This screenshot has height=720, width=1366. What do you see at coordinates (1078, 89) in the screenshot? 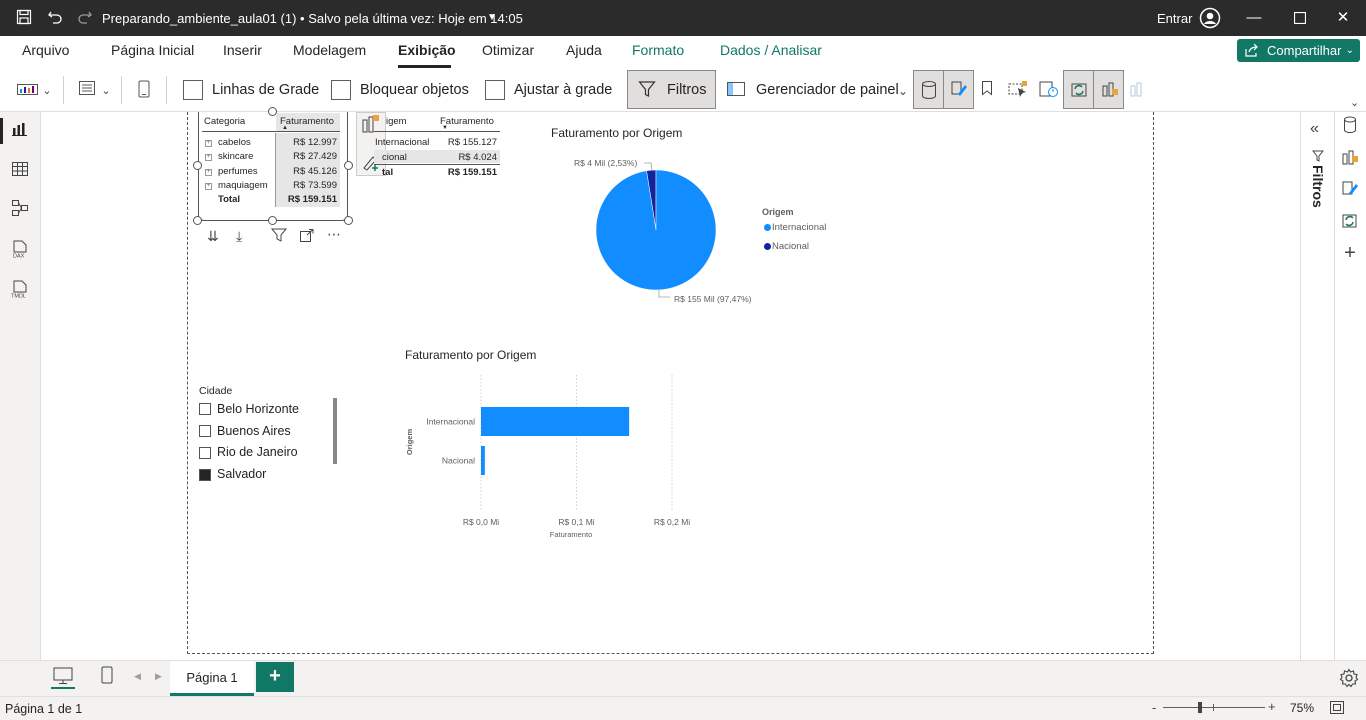
I see `sync-slicers-button` at bounding box center [1078, 89].